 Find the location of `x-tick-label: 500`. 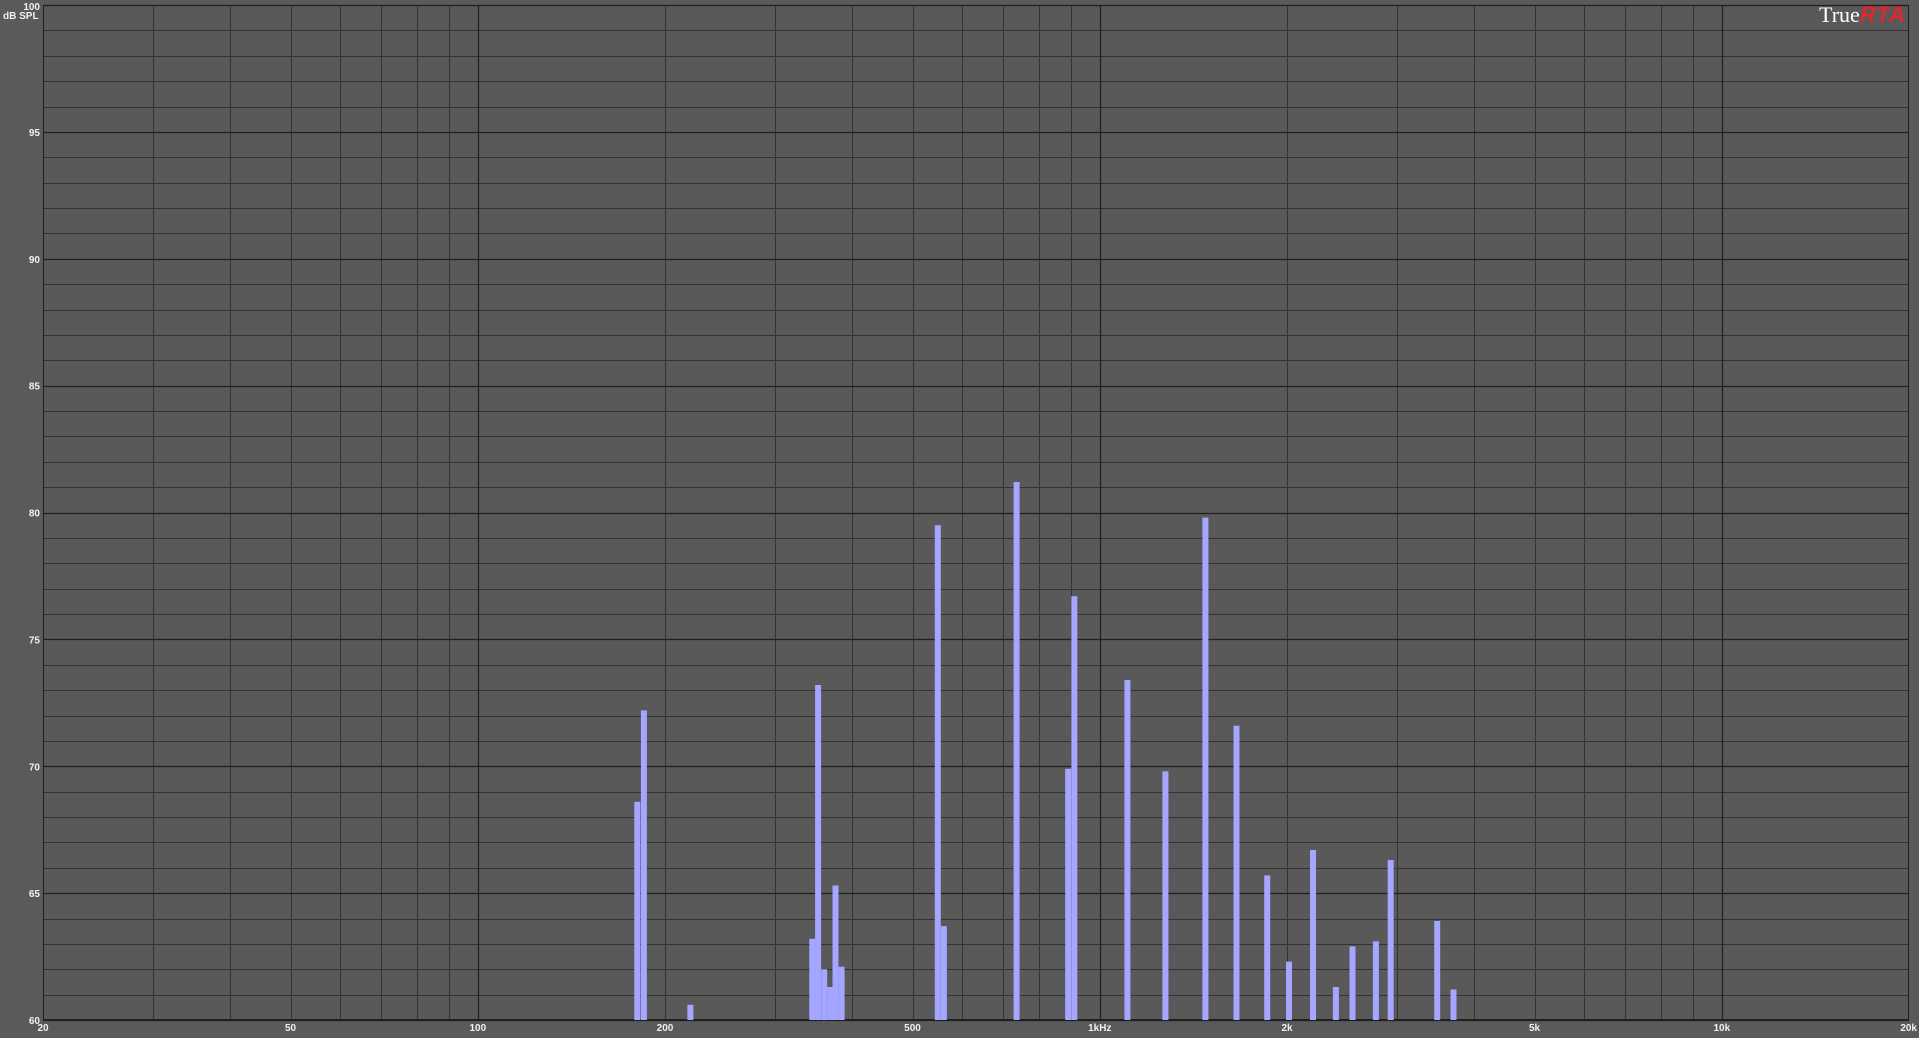

x-tick-label: 500 is located at coordinates (912, 1028).